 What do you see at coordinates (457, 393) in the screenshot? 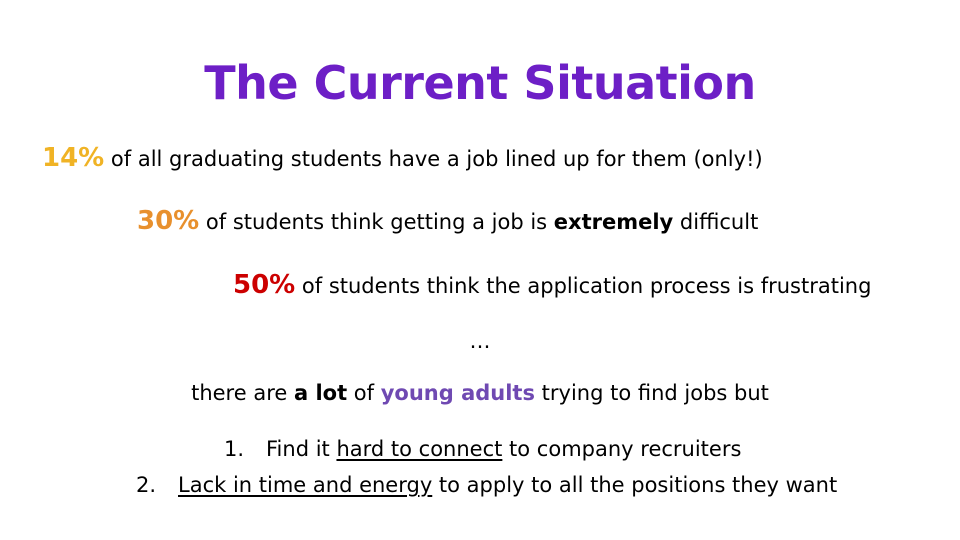
I see `summary-highlight: young adults` at bounding box center [457, 393].